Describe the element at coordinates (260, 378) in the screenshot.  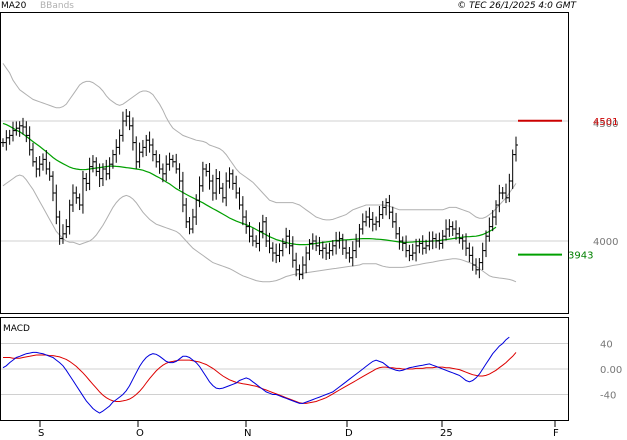
I see `macd-signal-line` at that location.